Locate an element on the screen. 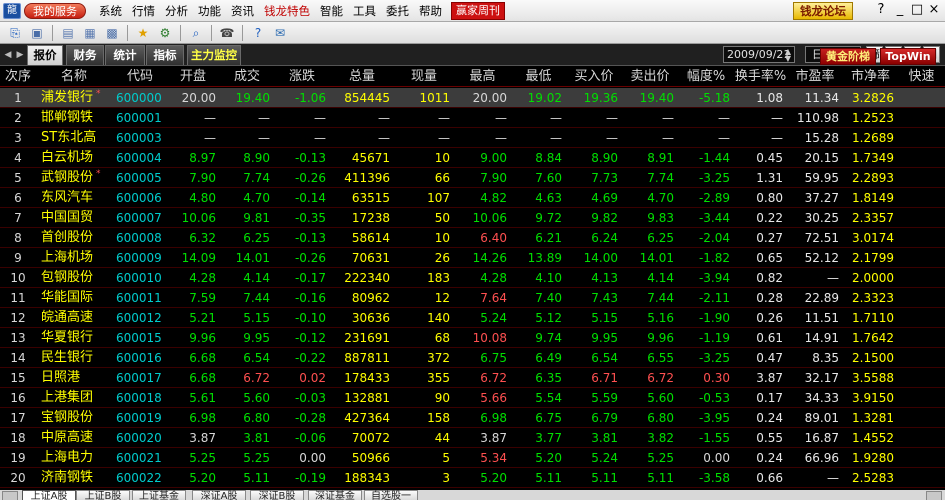 The image size is (945, 500). gold-ladder-button: 黄金阶梯 is located at coordinates (848, 56).